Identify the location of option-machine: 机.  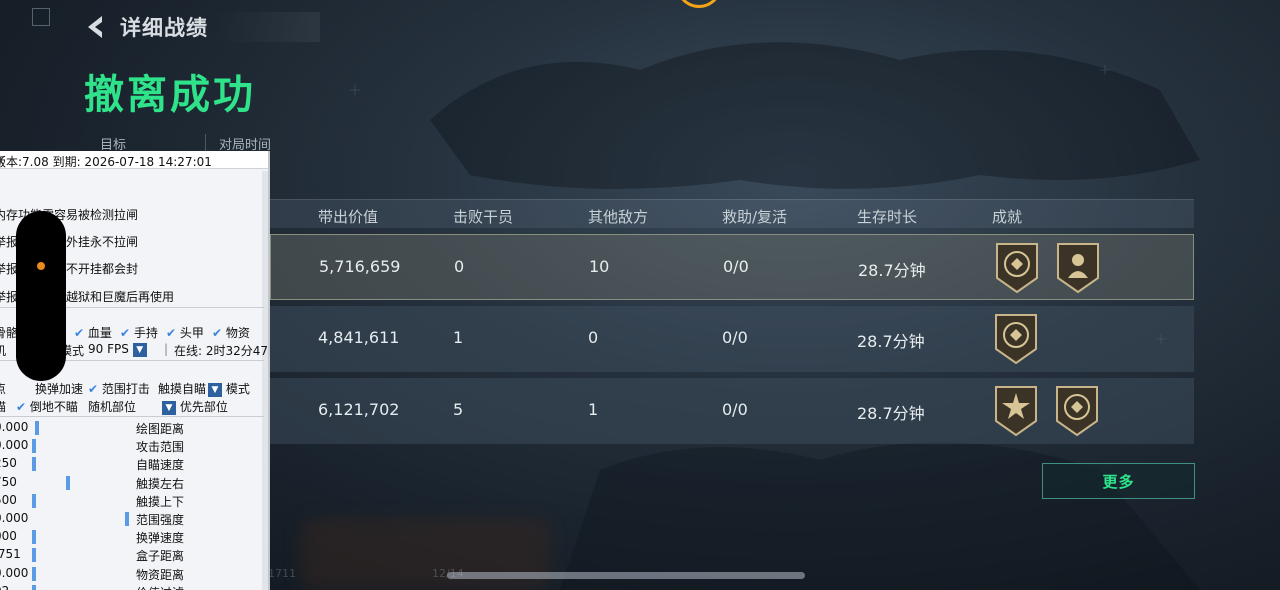
(3, 350).